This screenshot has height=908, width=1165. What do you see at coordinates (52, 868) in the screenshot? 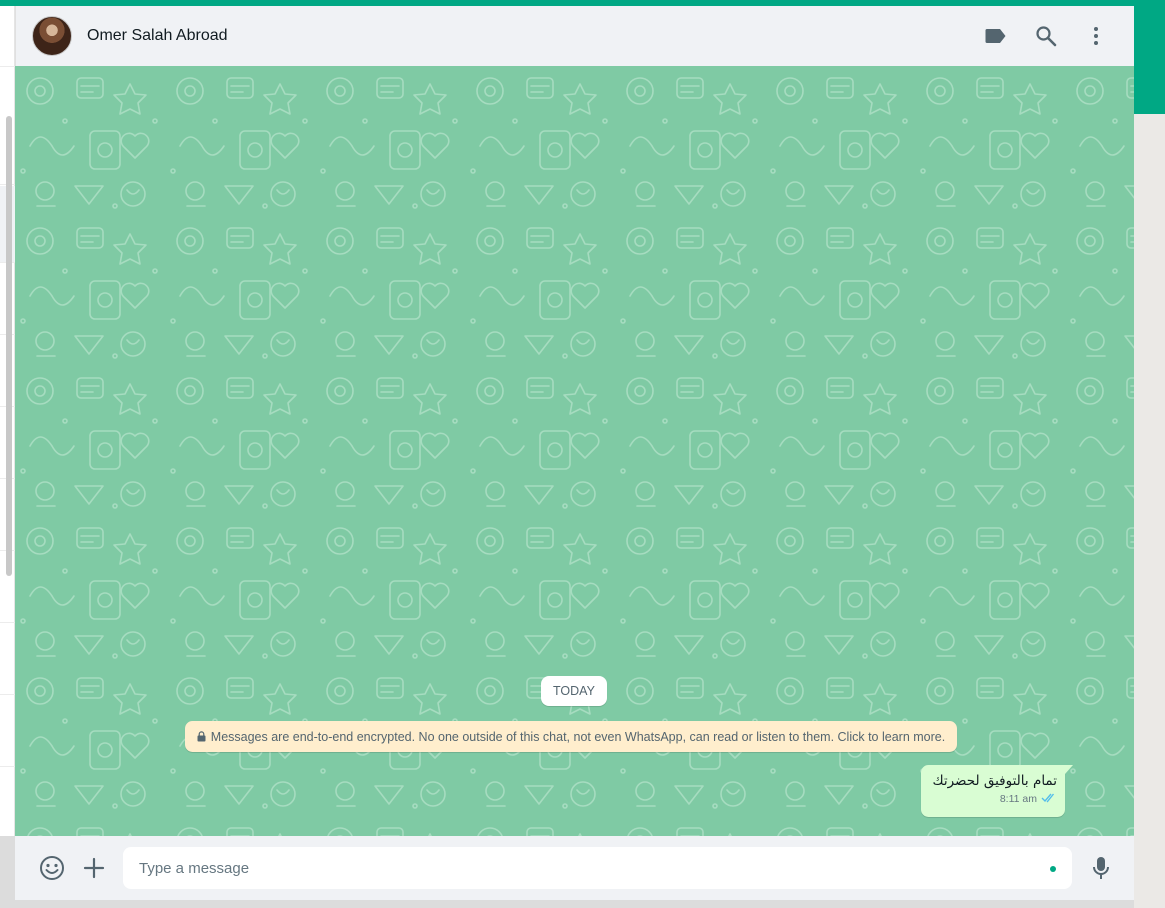
I see `emoji-icon` at bounding box center [52, 868].